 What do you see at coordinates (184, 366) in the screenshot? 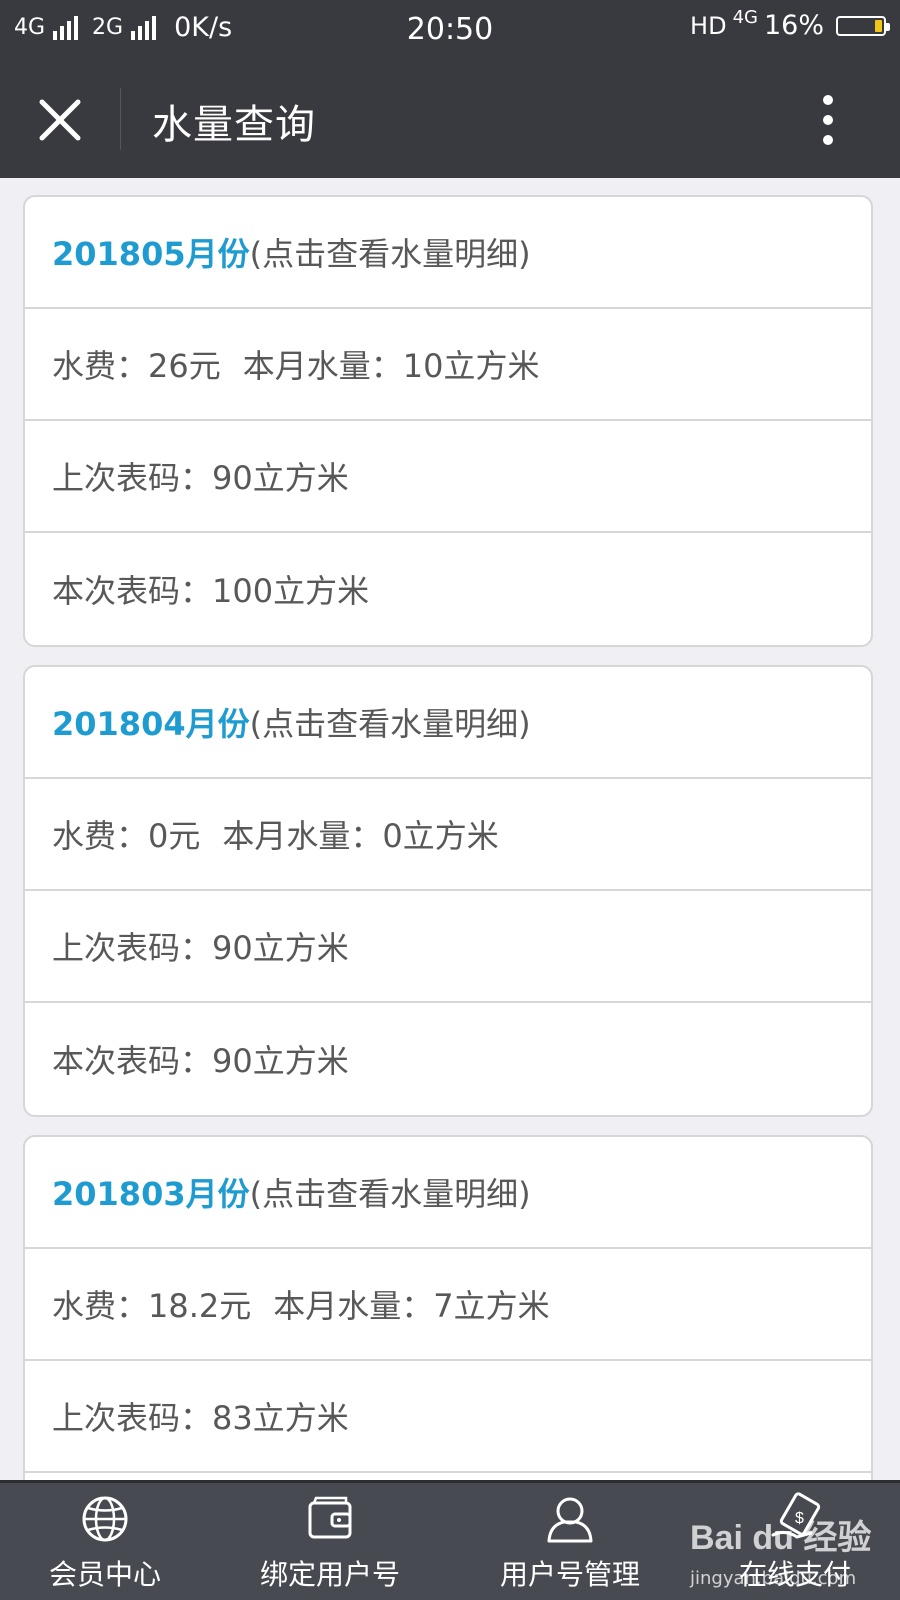
I see `fee-value: 26元` at bounding box center [184, 366].